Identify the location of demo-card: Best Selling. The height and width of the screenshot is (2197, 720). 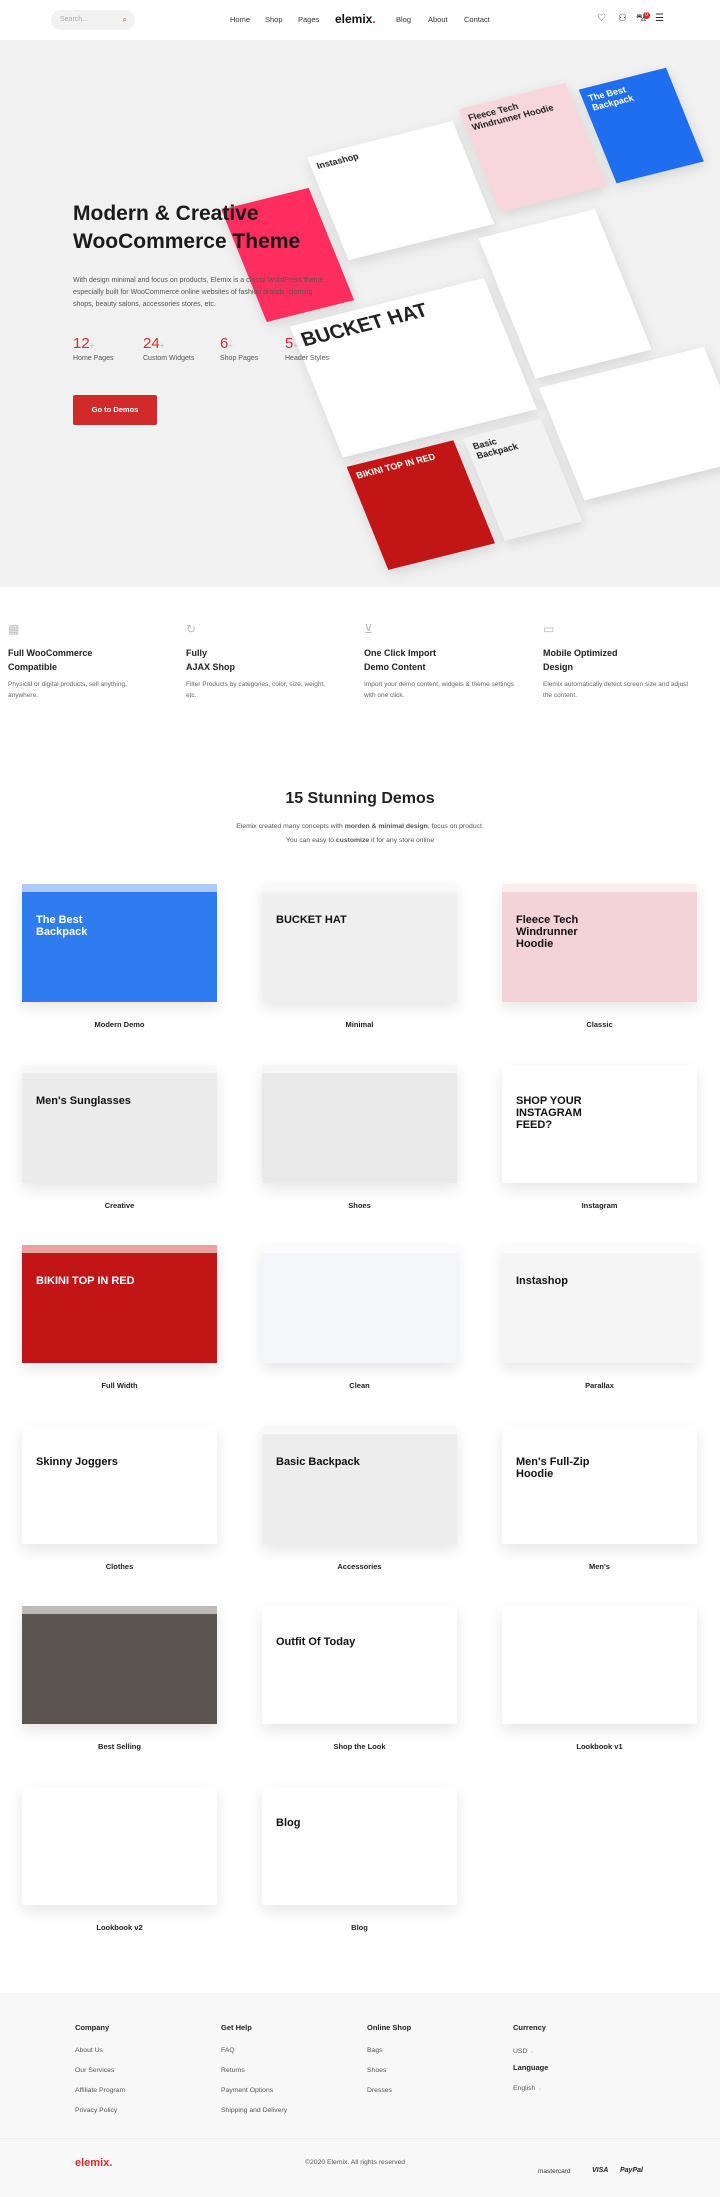
(119, 1678).